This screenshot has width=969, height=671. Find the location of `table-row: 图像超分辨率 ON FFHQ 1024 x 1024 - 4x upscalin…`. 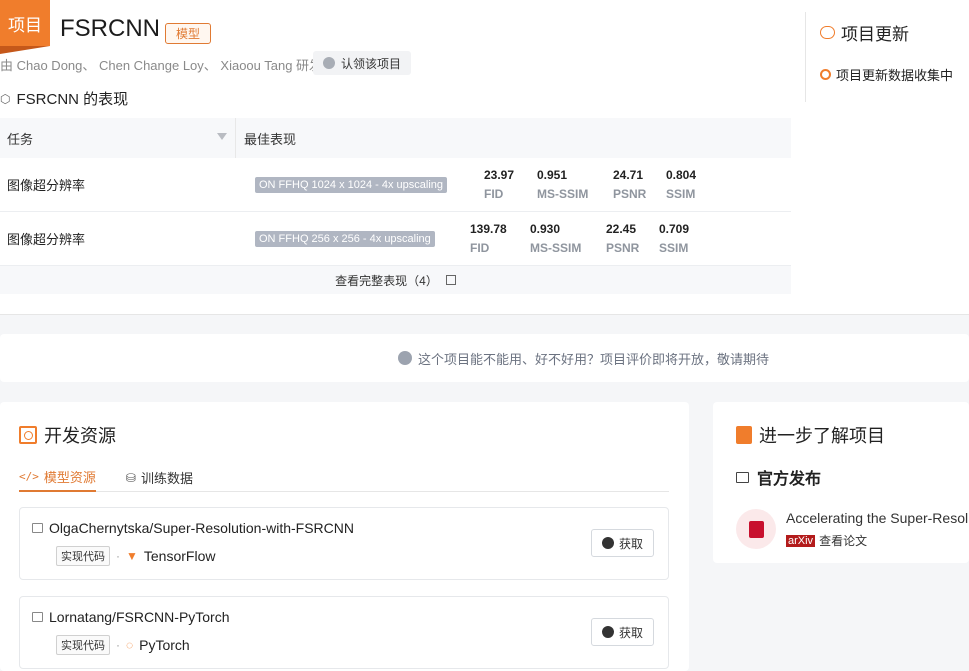

table-row: 图像超分辨率 ON FFHQ 1024 x 1024 - 4x upscalin… is located at coordinates (395, 185).